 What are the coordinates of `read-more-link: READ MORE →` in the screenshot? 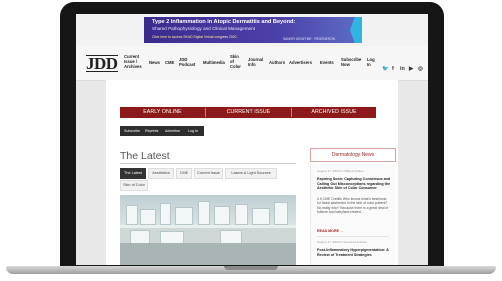 It's located at (330, 231).